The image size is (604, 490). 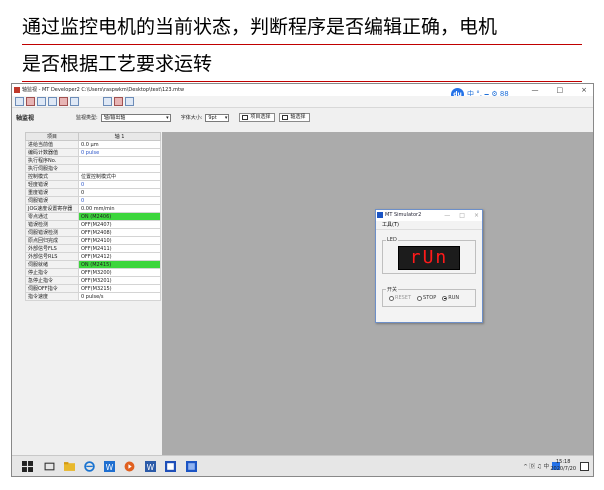 I want to click on radio-label: RUN, so click(x=454, y=298).